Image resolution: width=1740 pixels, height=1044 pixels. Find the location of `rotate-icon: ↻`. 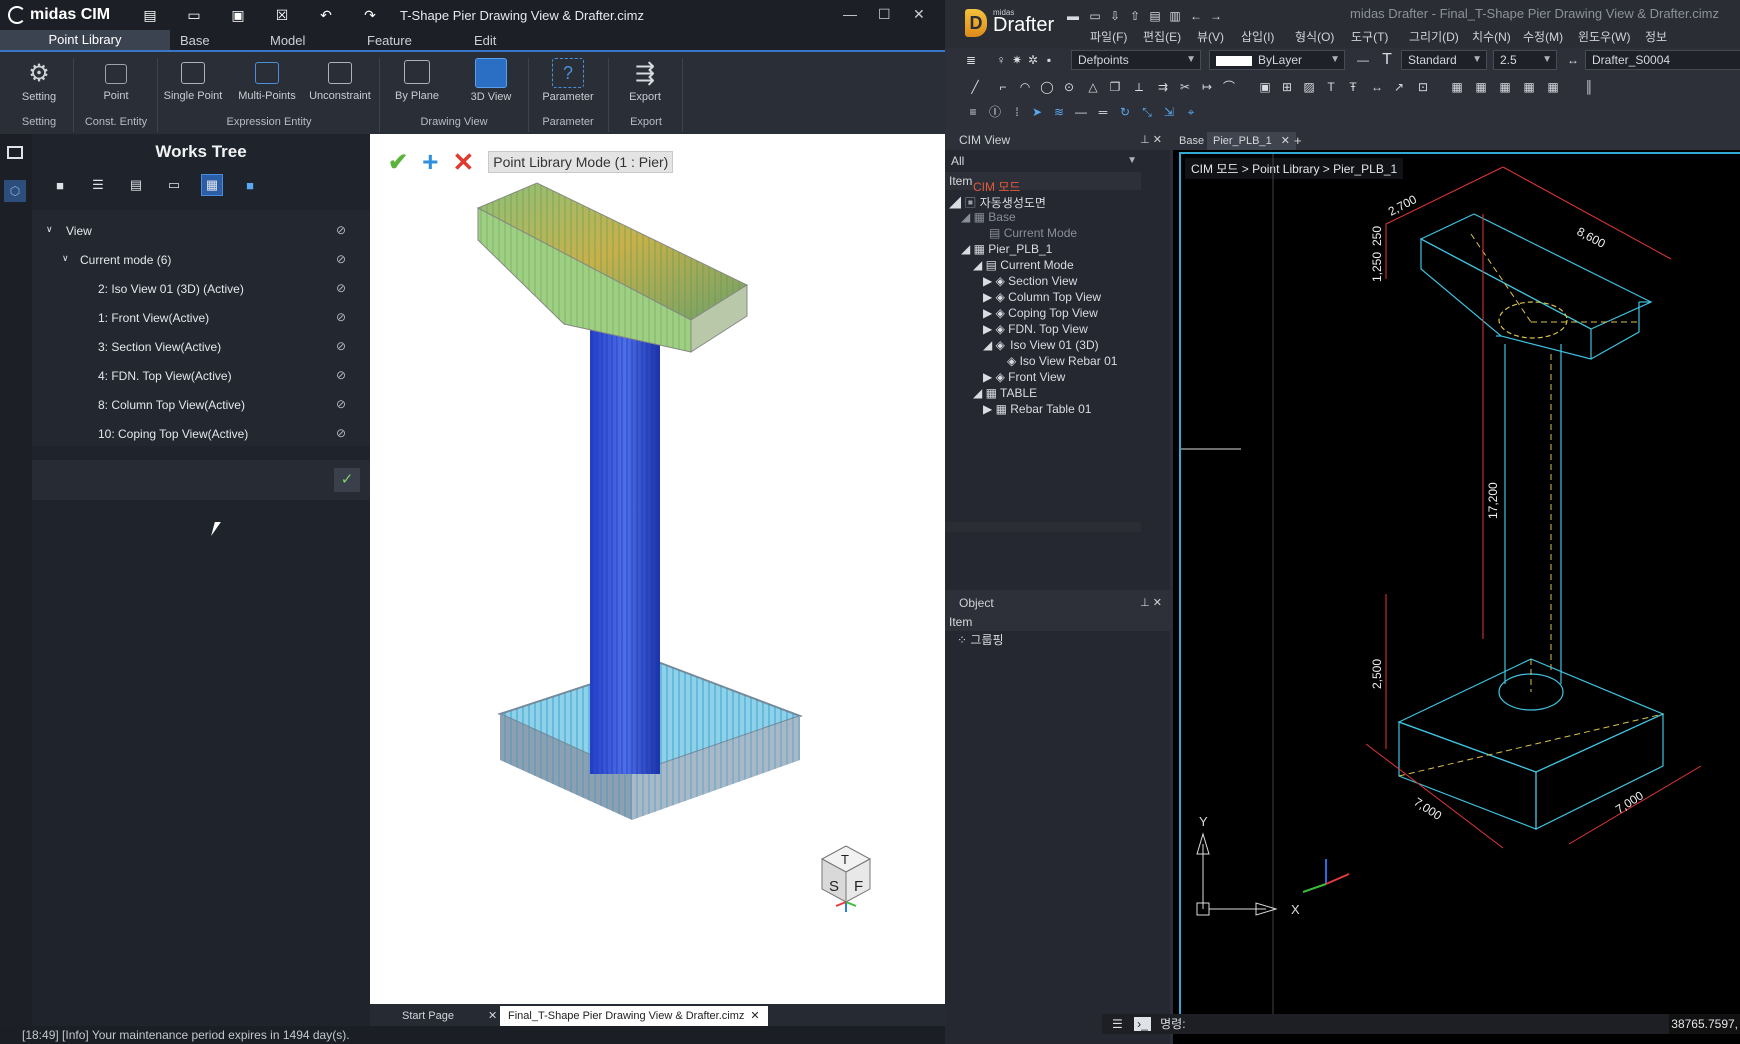

rotate-icon: ↻ is located at coordinates (1125, 112).